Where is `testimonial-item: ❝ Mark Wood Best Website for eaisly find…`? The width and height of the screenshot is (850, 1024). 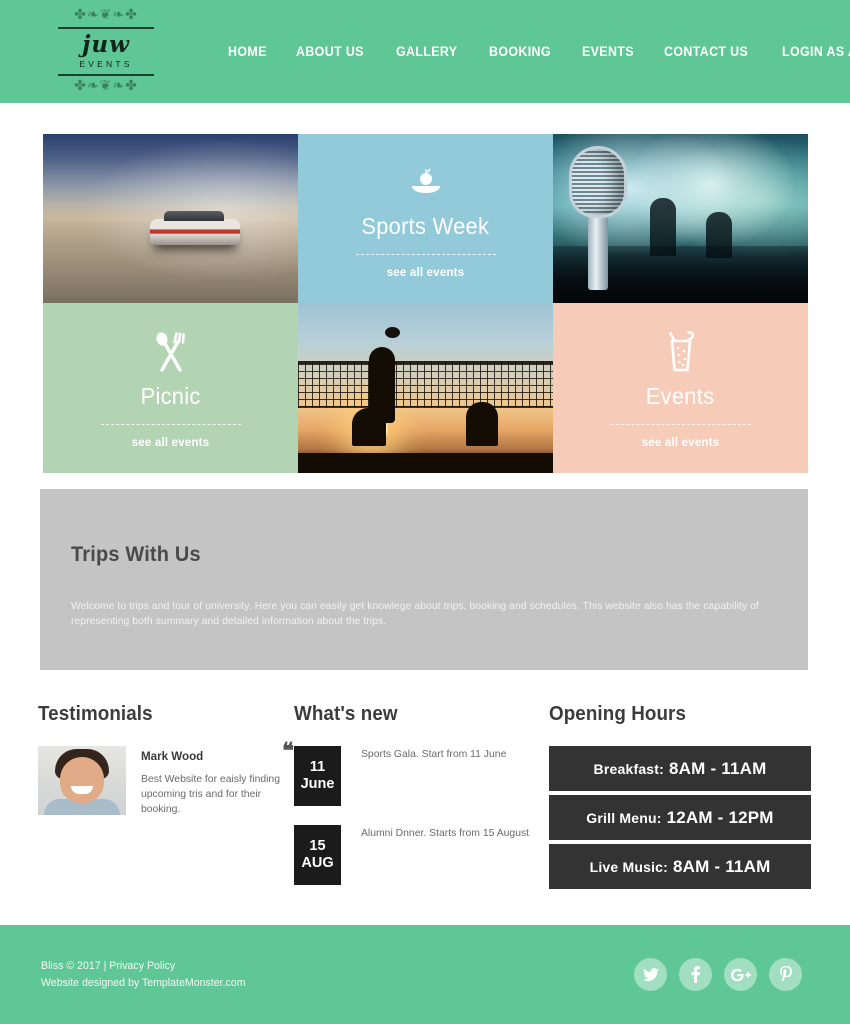 testimonial-item: ❝ Mark Wood Best Website for eaisly find… is located at coordinates (166, 778).